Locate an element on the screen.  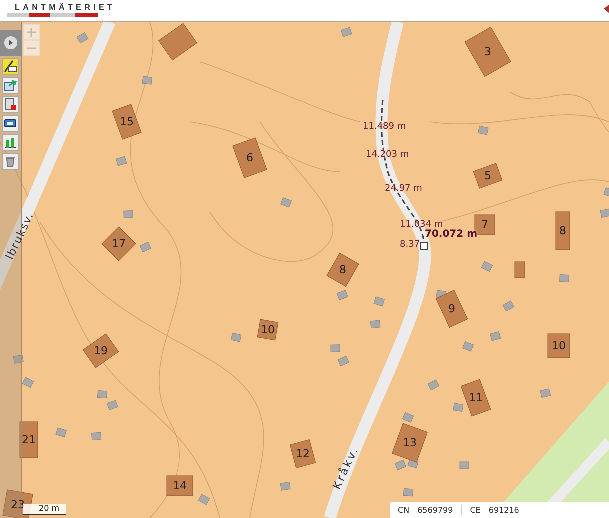
export-arrow-icon is located at coordinates (10, 85).